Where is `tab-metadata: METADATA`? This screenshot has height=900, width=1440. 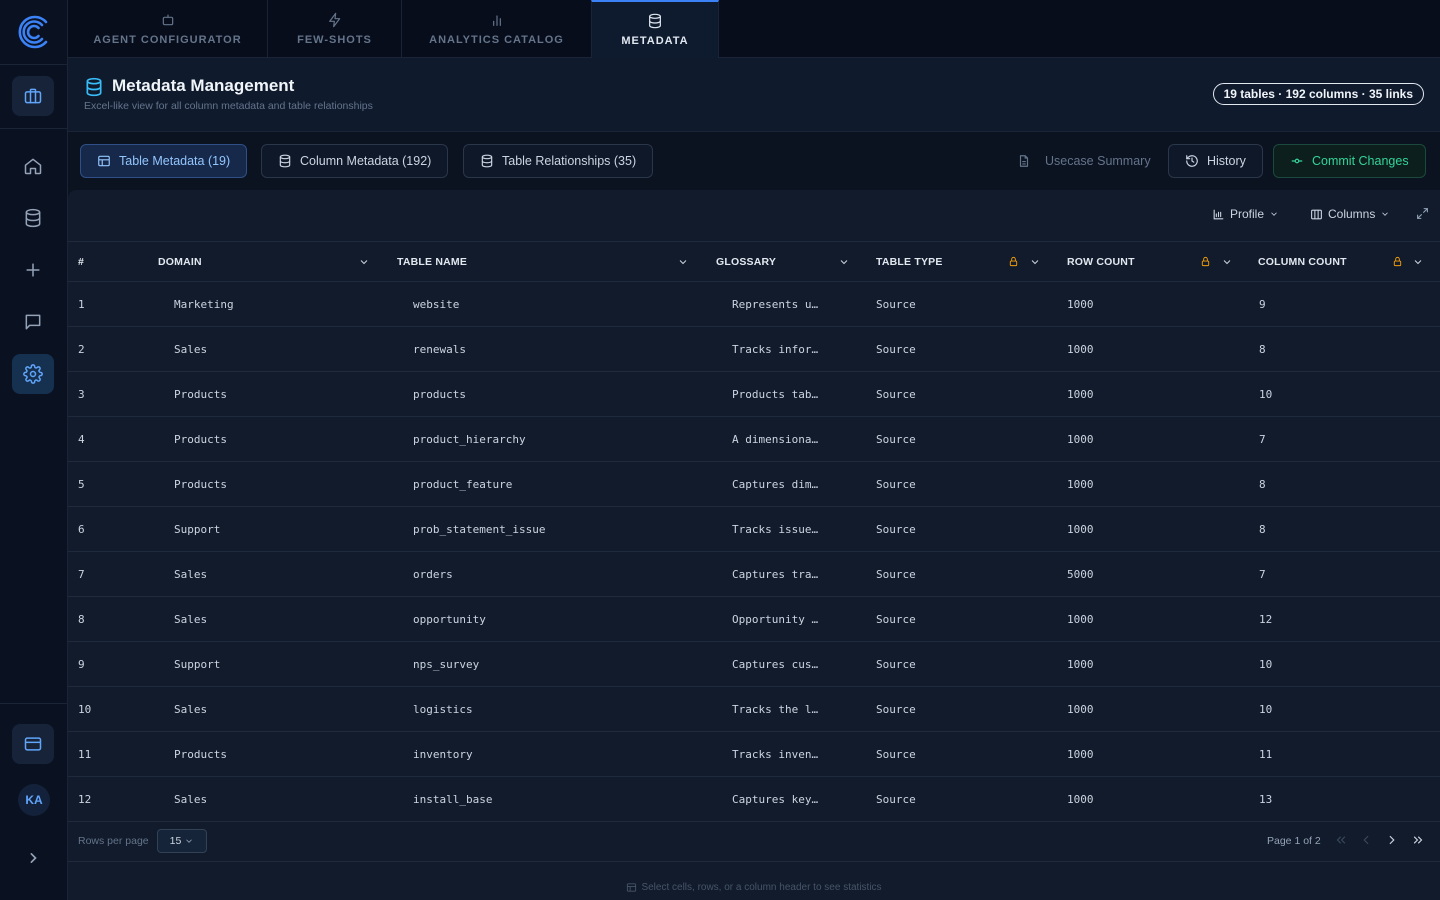 tab-metadata: METADATA is located at coordinates (655, 29).